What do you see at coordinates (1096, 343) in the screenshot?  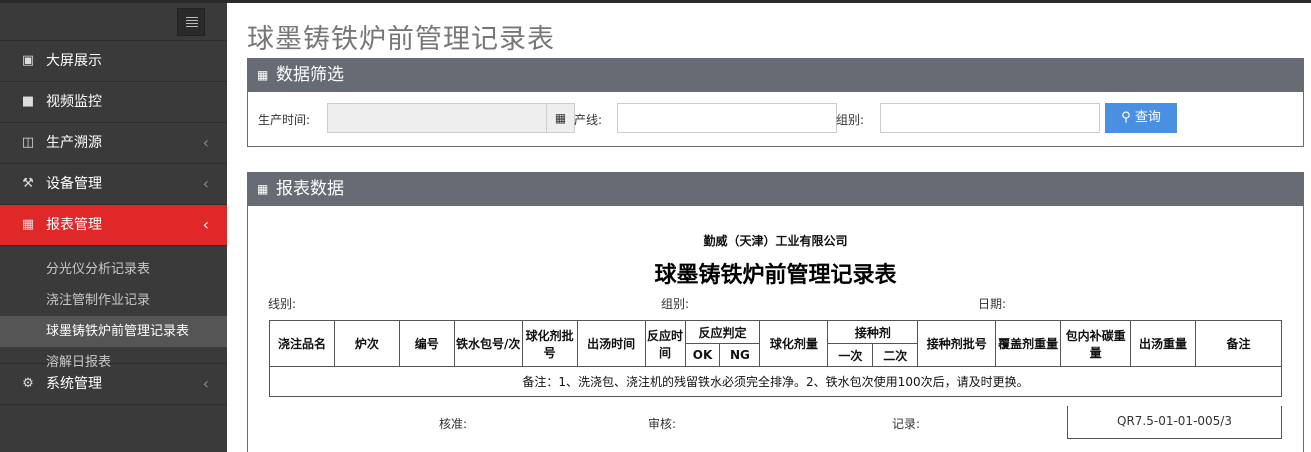 I see `header-cell: 包内补碳重量` at bounding box center [1096, 343].